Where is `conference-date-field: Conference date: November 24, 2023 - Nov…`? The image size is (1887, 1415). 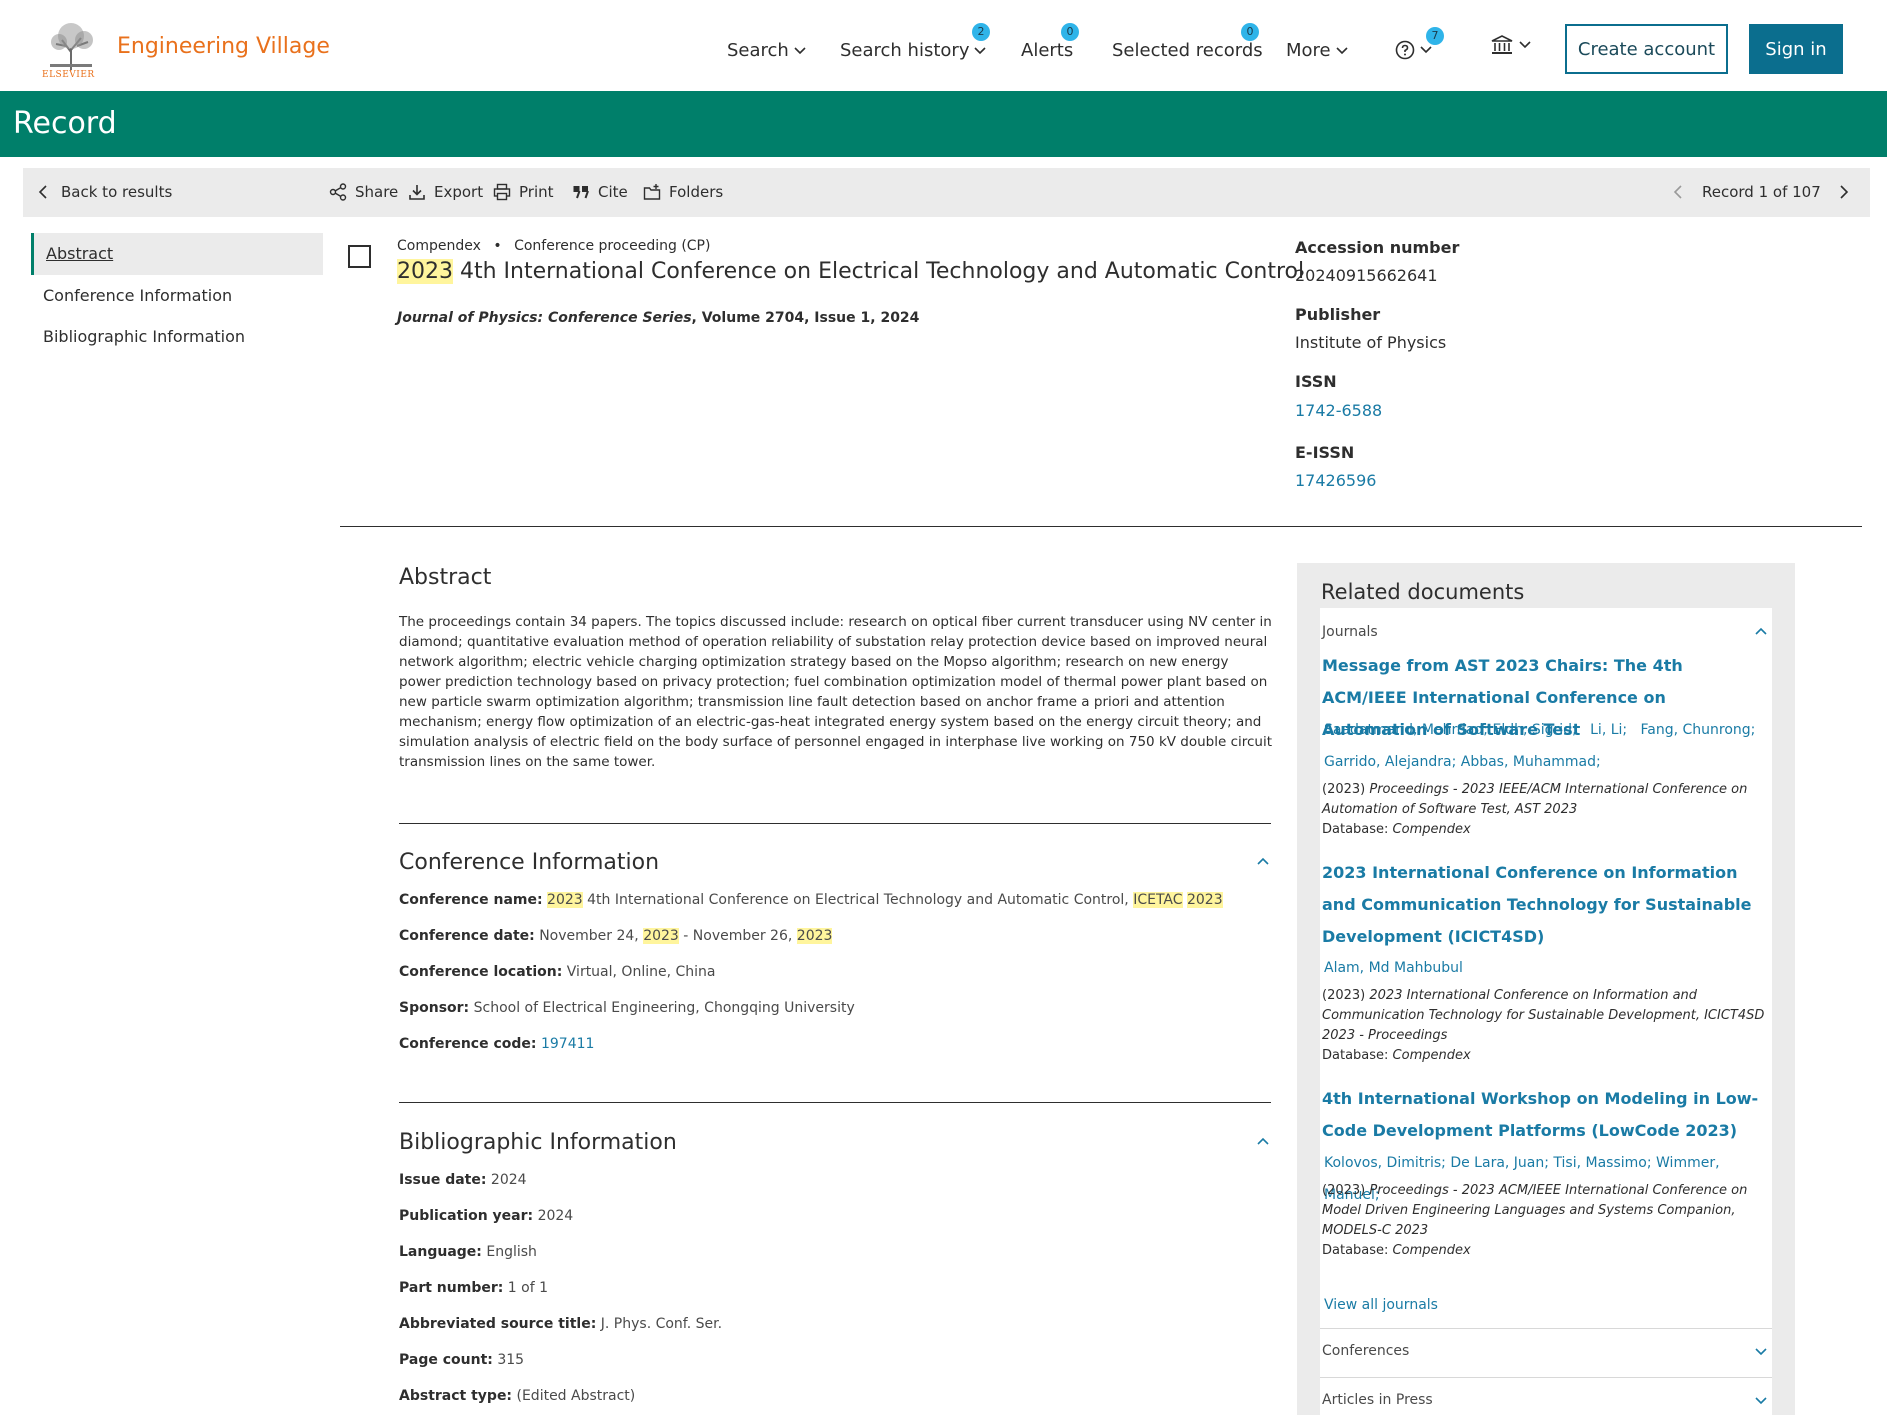 conference-date-field: Conference date: November 24, 2023 - Nov… is located at coordinates (616, 936).